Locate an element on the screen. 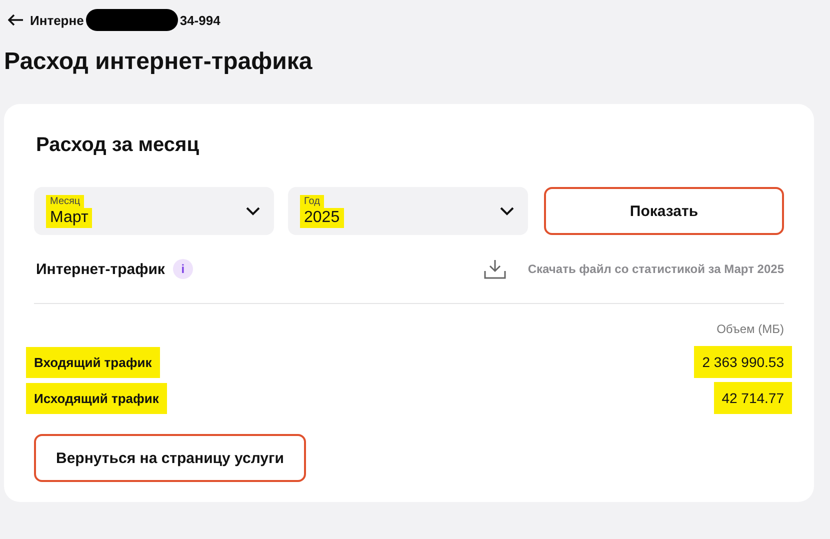 The height and width of the screenshot is (539, 830). traffic-value: 2 363 990.53 is located at coordinates (743, 362).